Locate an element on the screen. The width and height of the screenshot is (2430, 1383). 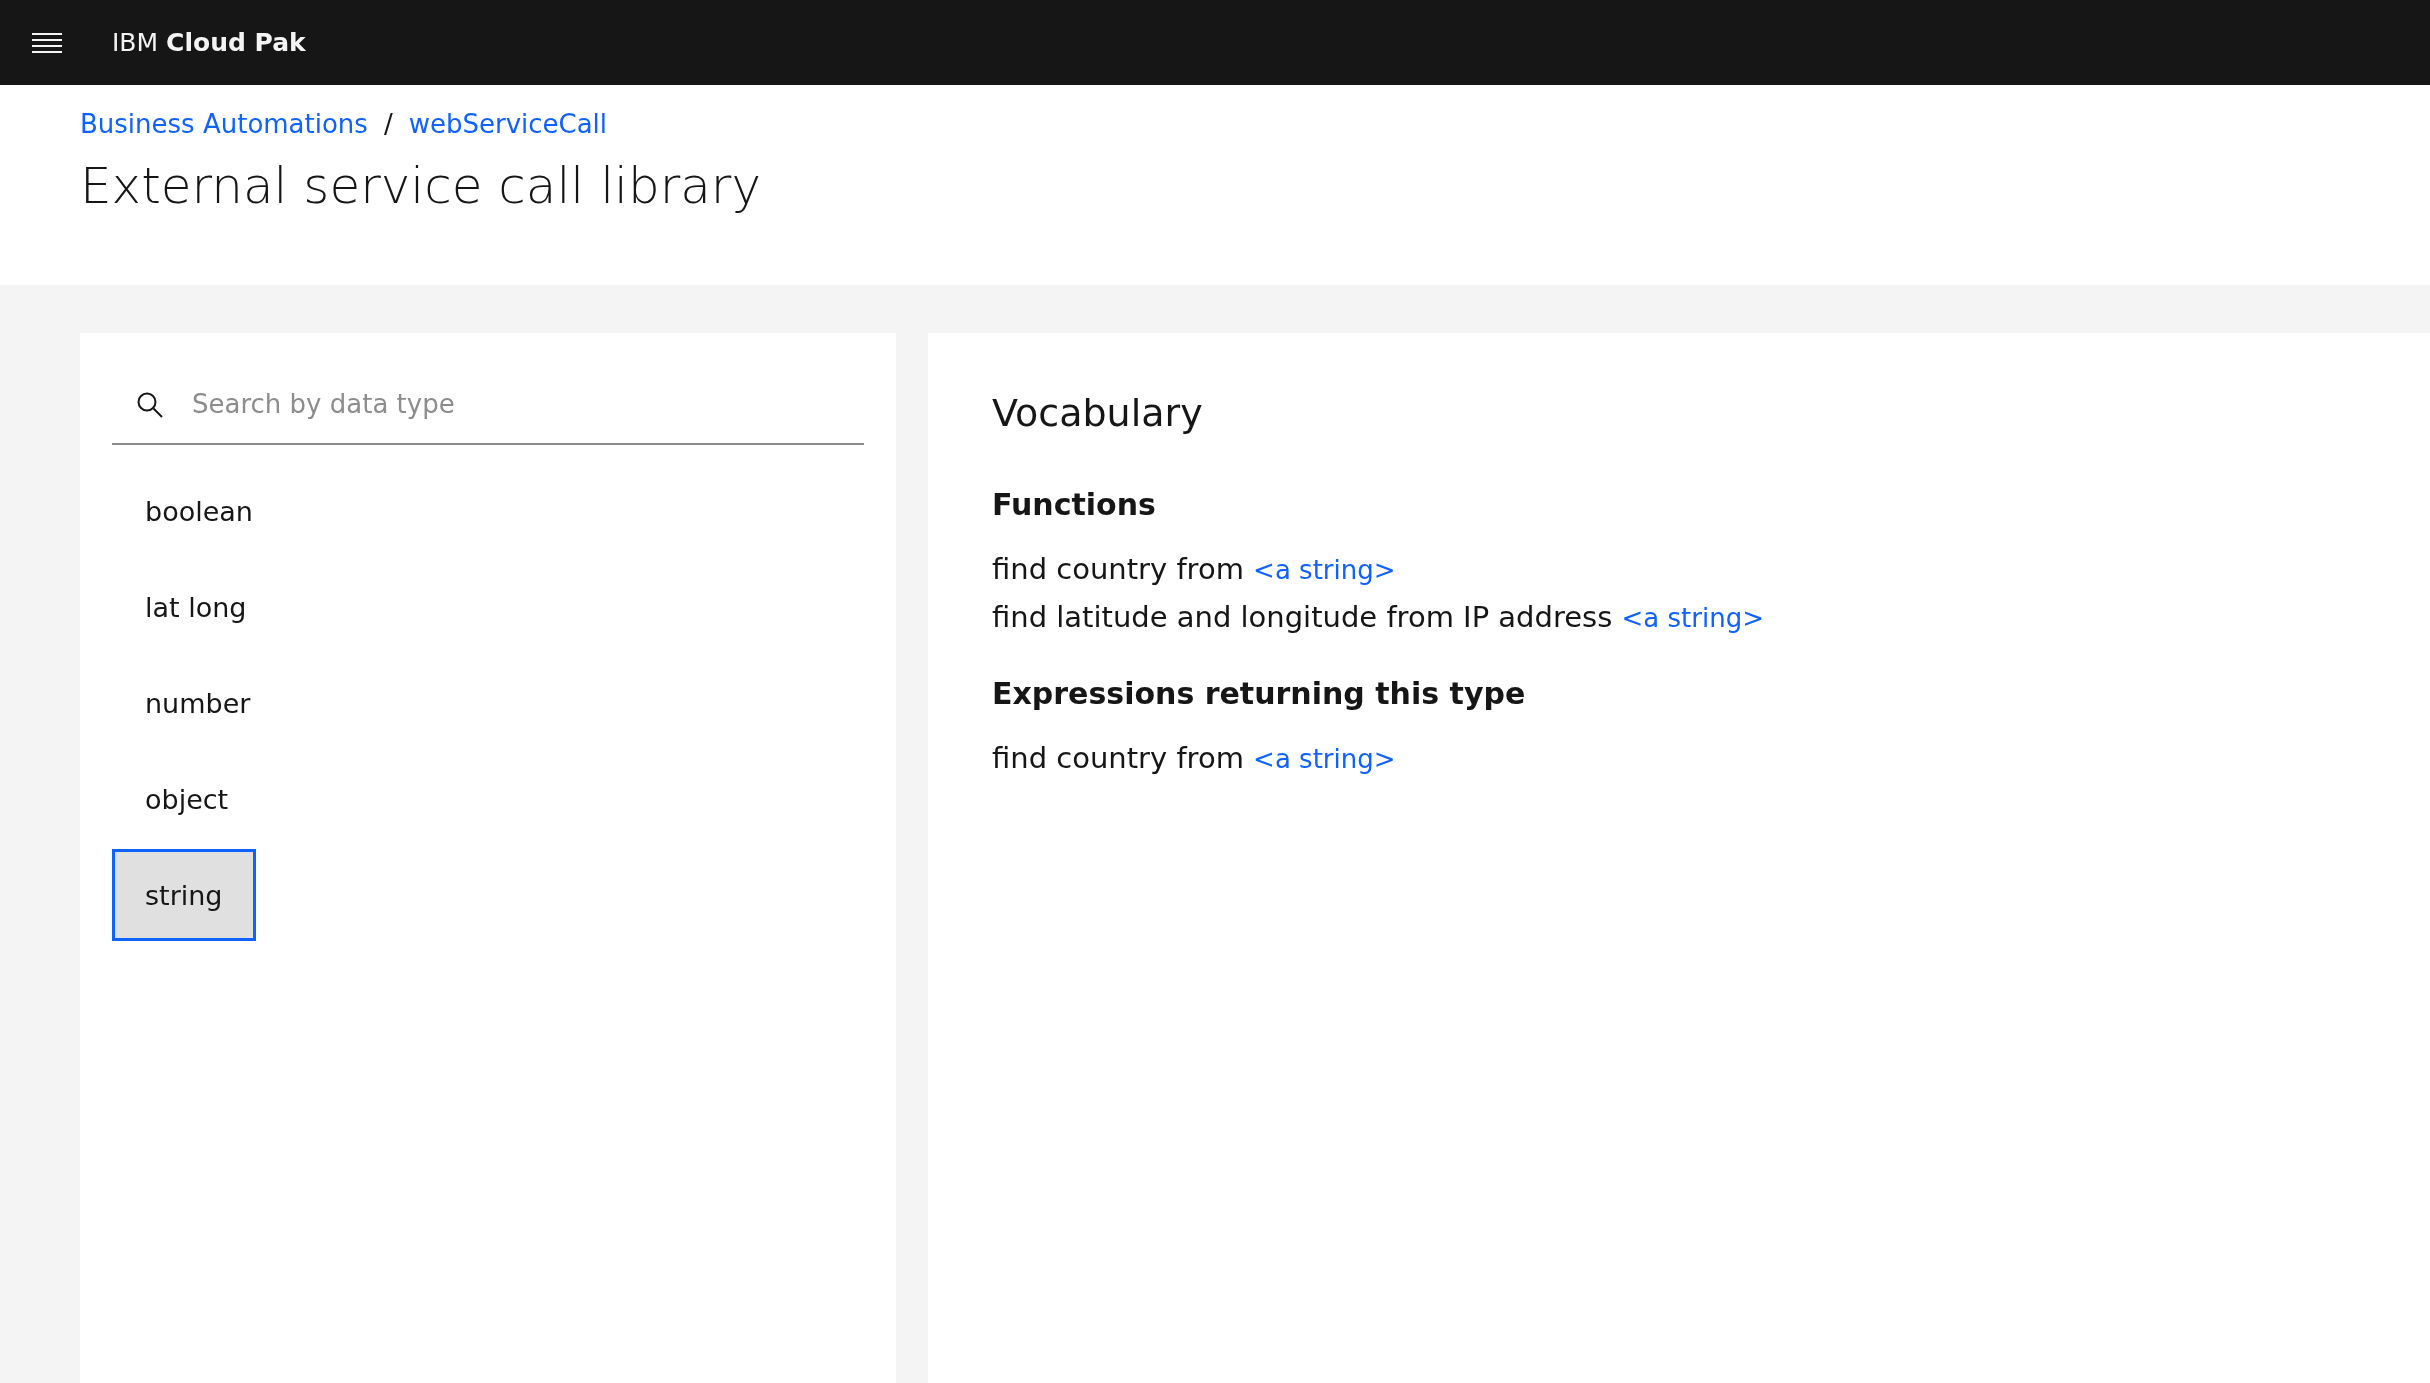
brand-name: IBM Cloud Pak is located at coordinates (209, 42).